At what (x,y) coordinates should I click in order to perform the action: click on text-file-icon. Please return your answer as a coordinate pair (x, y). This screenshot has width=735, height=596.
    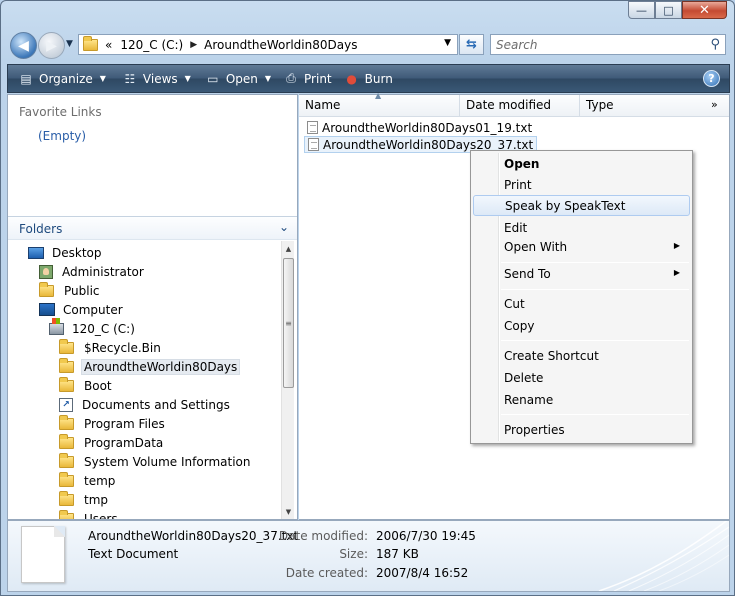
    Looking at the image, I should click on (313, 144).